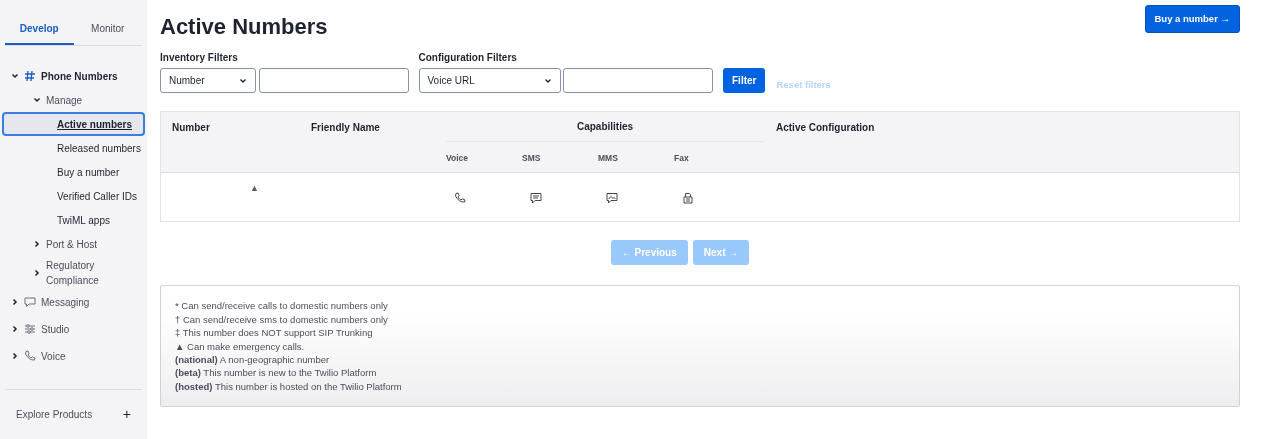 The height and width of the screenshot is (439, 1277). I want to click on hash-icon, so click(30, 76).